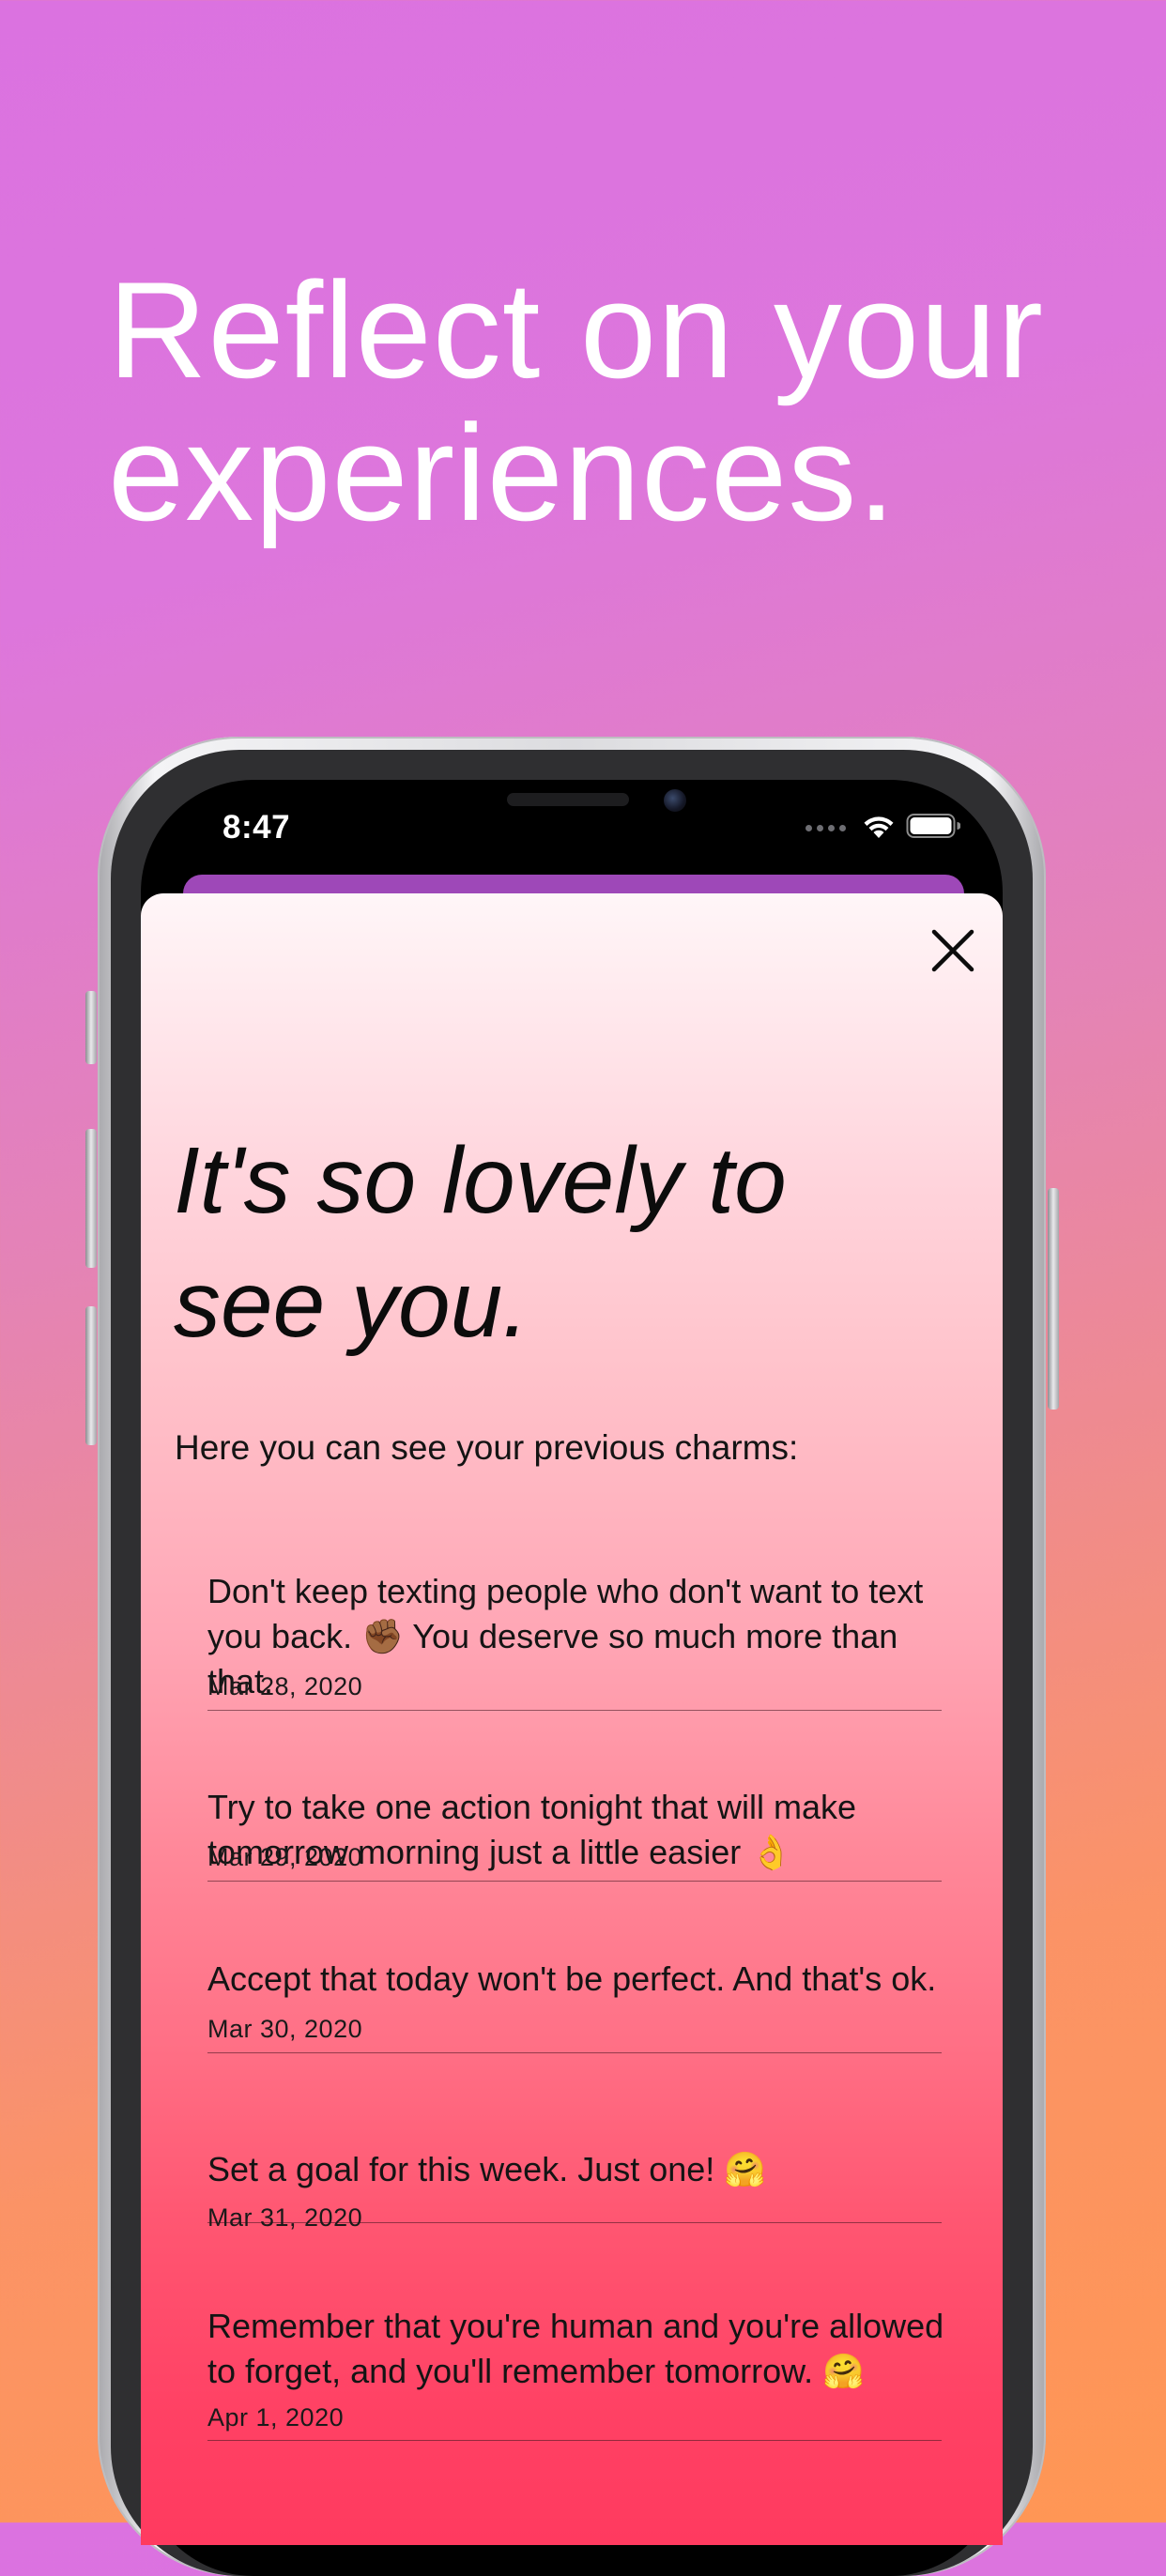  I want to click on cellular-signal-icon, so click(825, 828).